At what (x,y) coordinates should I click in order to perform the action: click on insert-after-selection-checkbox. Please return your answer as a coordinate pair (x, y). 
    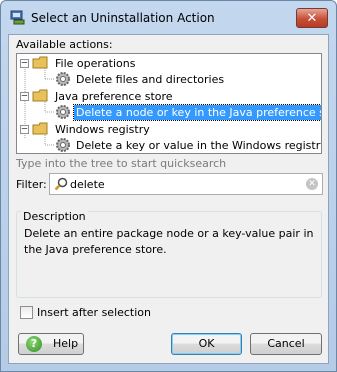
    Looking at the image, I should click on (26, 312).